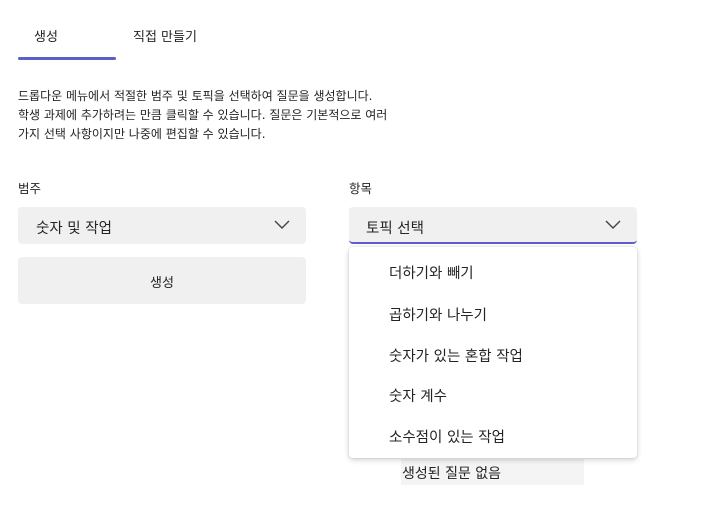  I want to click on topic-option: 소수점이 있는 작업, so click(493, 435).